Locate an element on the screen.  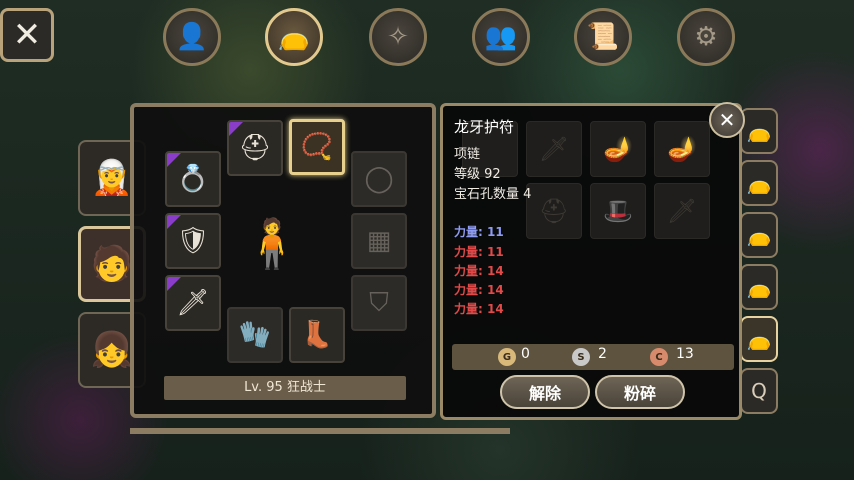
character-level-label: Lv. 95 狂战士 is located at coordinates (285, 388).